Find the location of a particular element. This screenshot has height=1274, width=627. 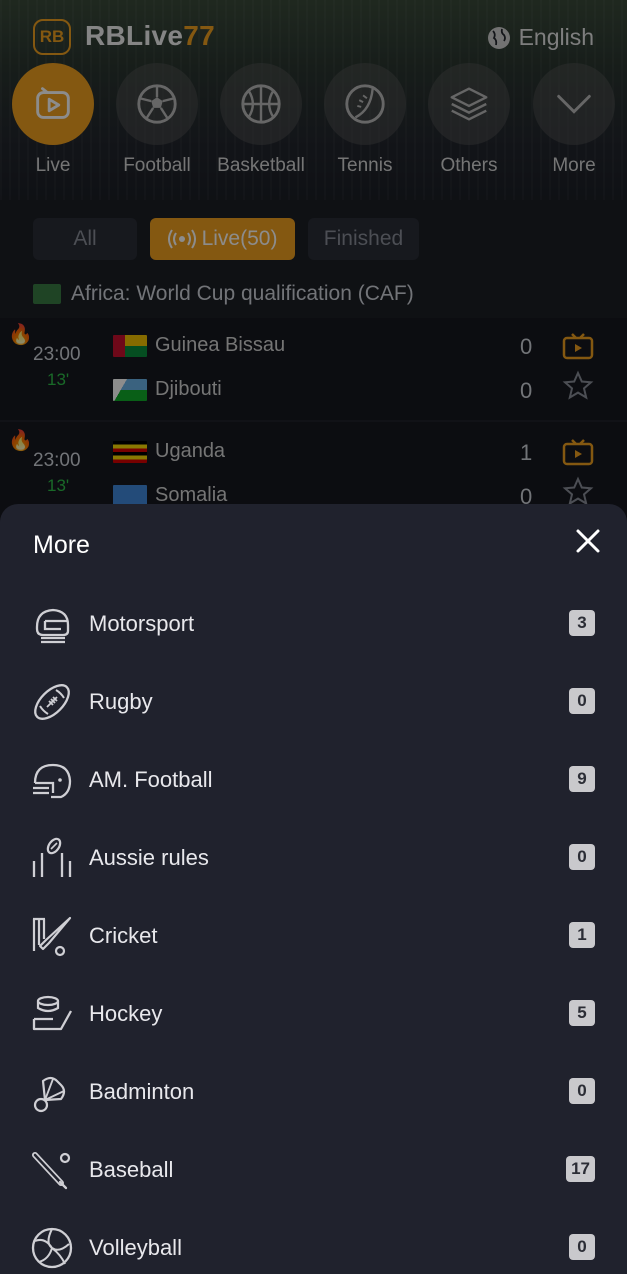

sport-name: Aussie rules is located at coordinates (149, 857).